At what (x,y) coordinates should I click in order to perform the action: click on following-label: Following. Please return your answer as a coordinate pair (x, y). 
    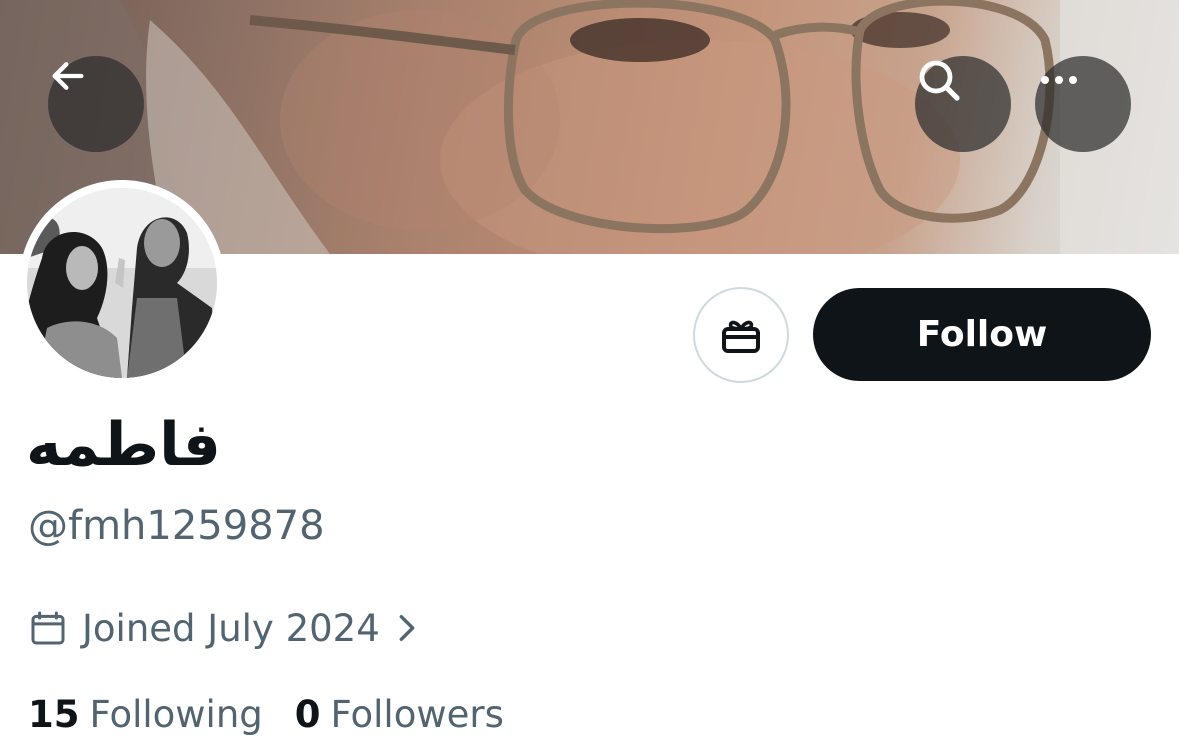
    Looking at the image, I should click on (176, 714).